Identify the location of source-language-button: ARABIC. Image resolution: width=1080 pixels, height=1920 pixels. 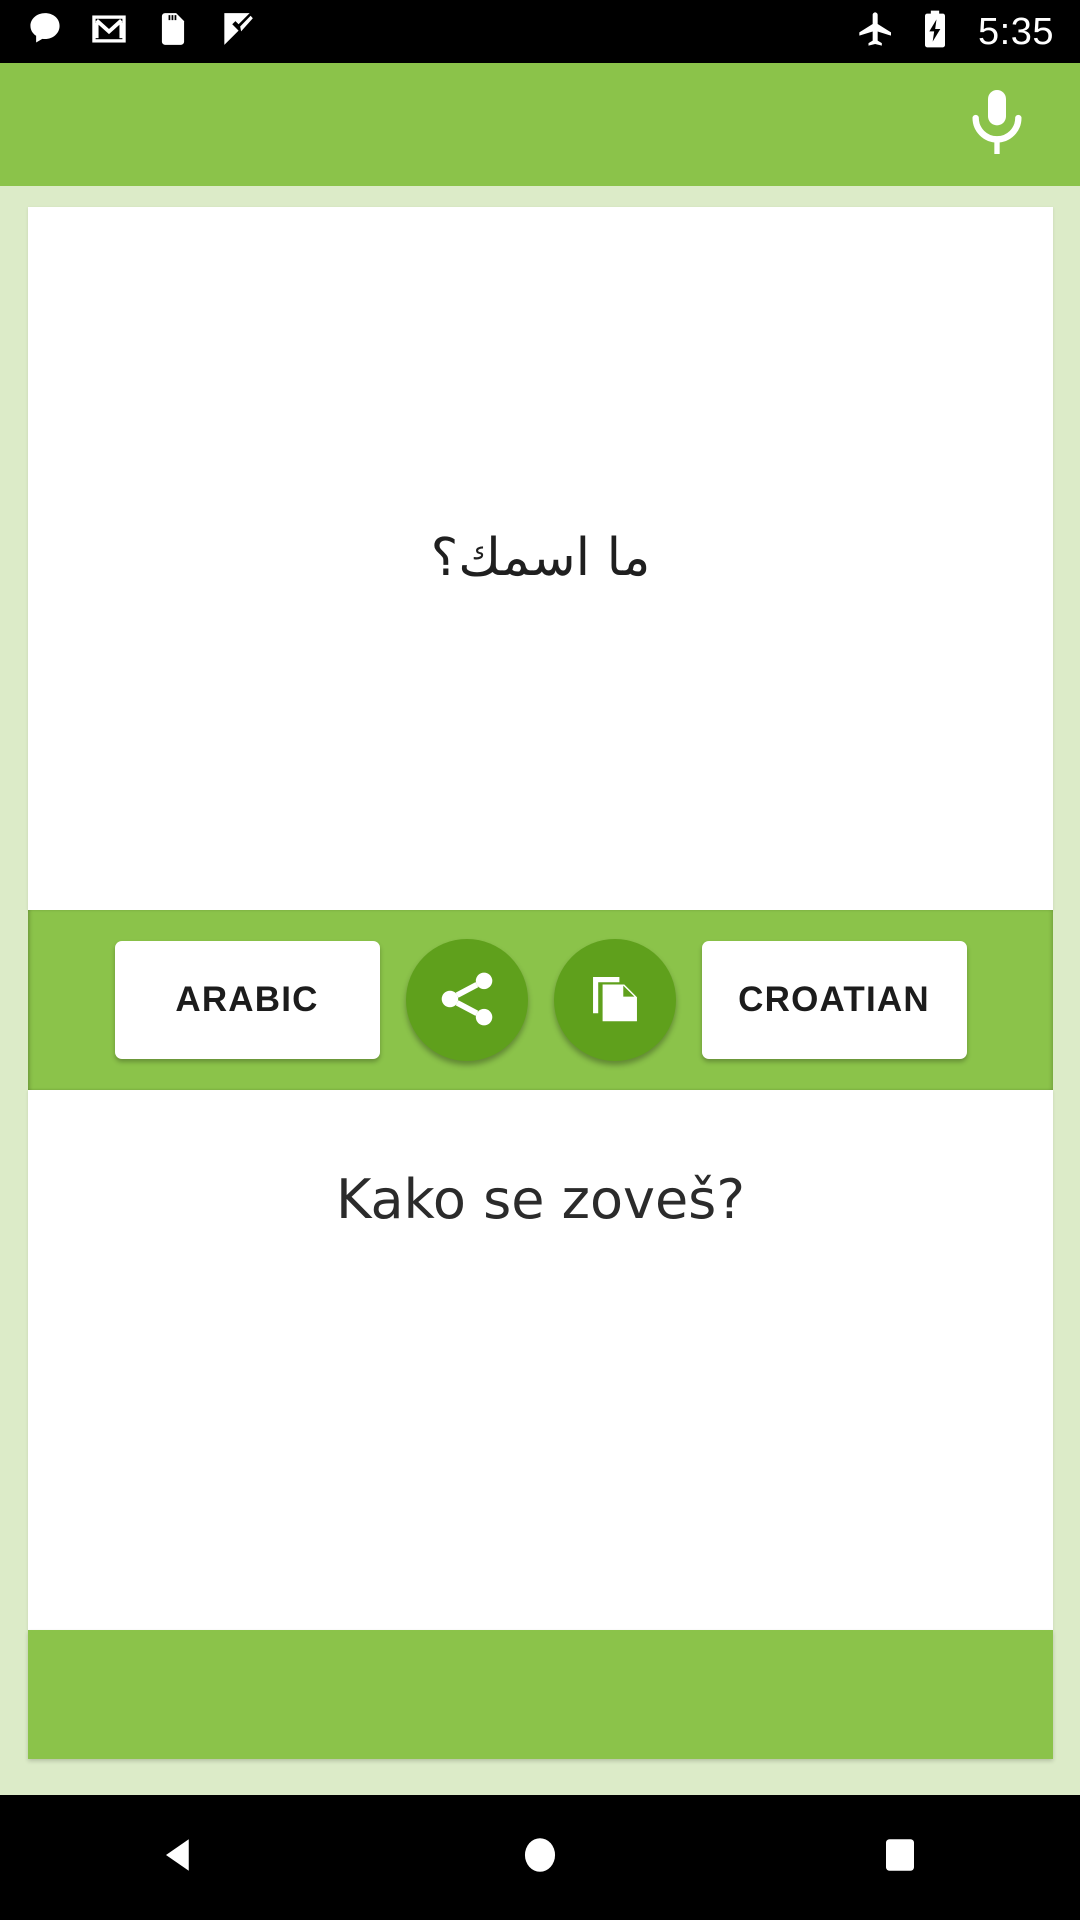
(247, 1000).